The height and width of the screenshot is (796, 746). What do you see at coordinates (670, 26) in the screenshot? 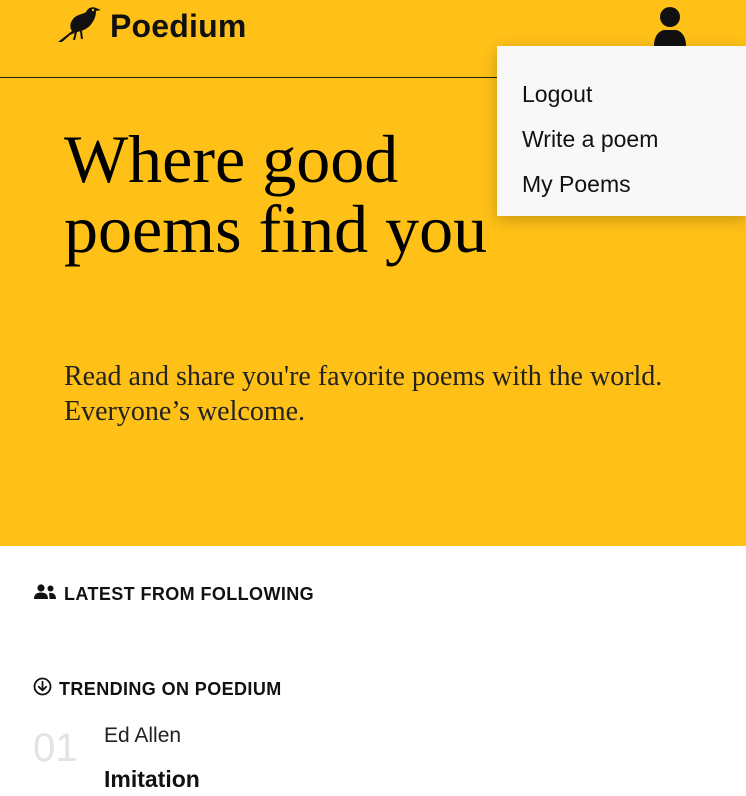
I see `user-menu-button` at bounding box center [670, 26].